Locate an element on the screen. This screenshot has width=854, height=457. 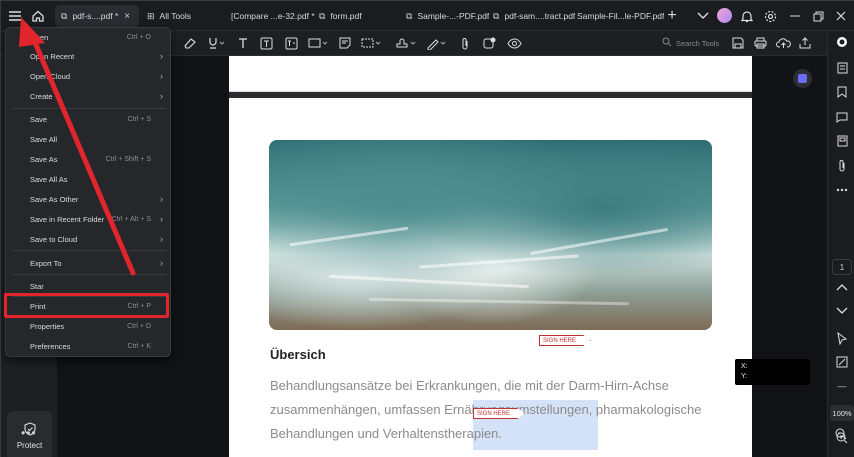
menu-item-open-cloud: Open Cloud › is located at coordinates (89, 76).